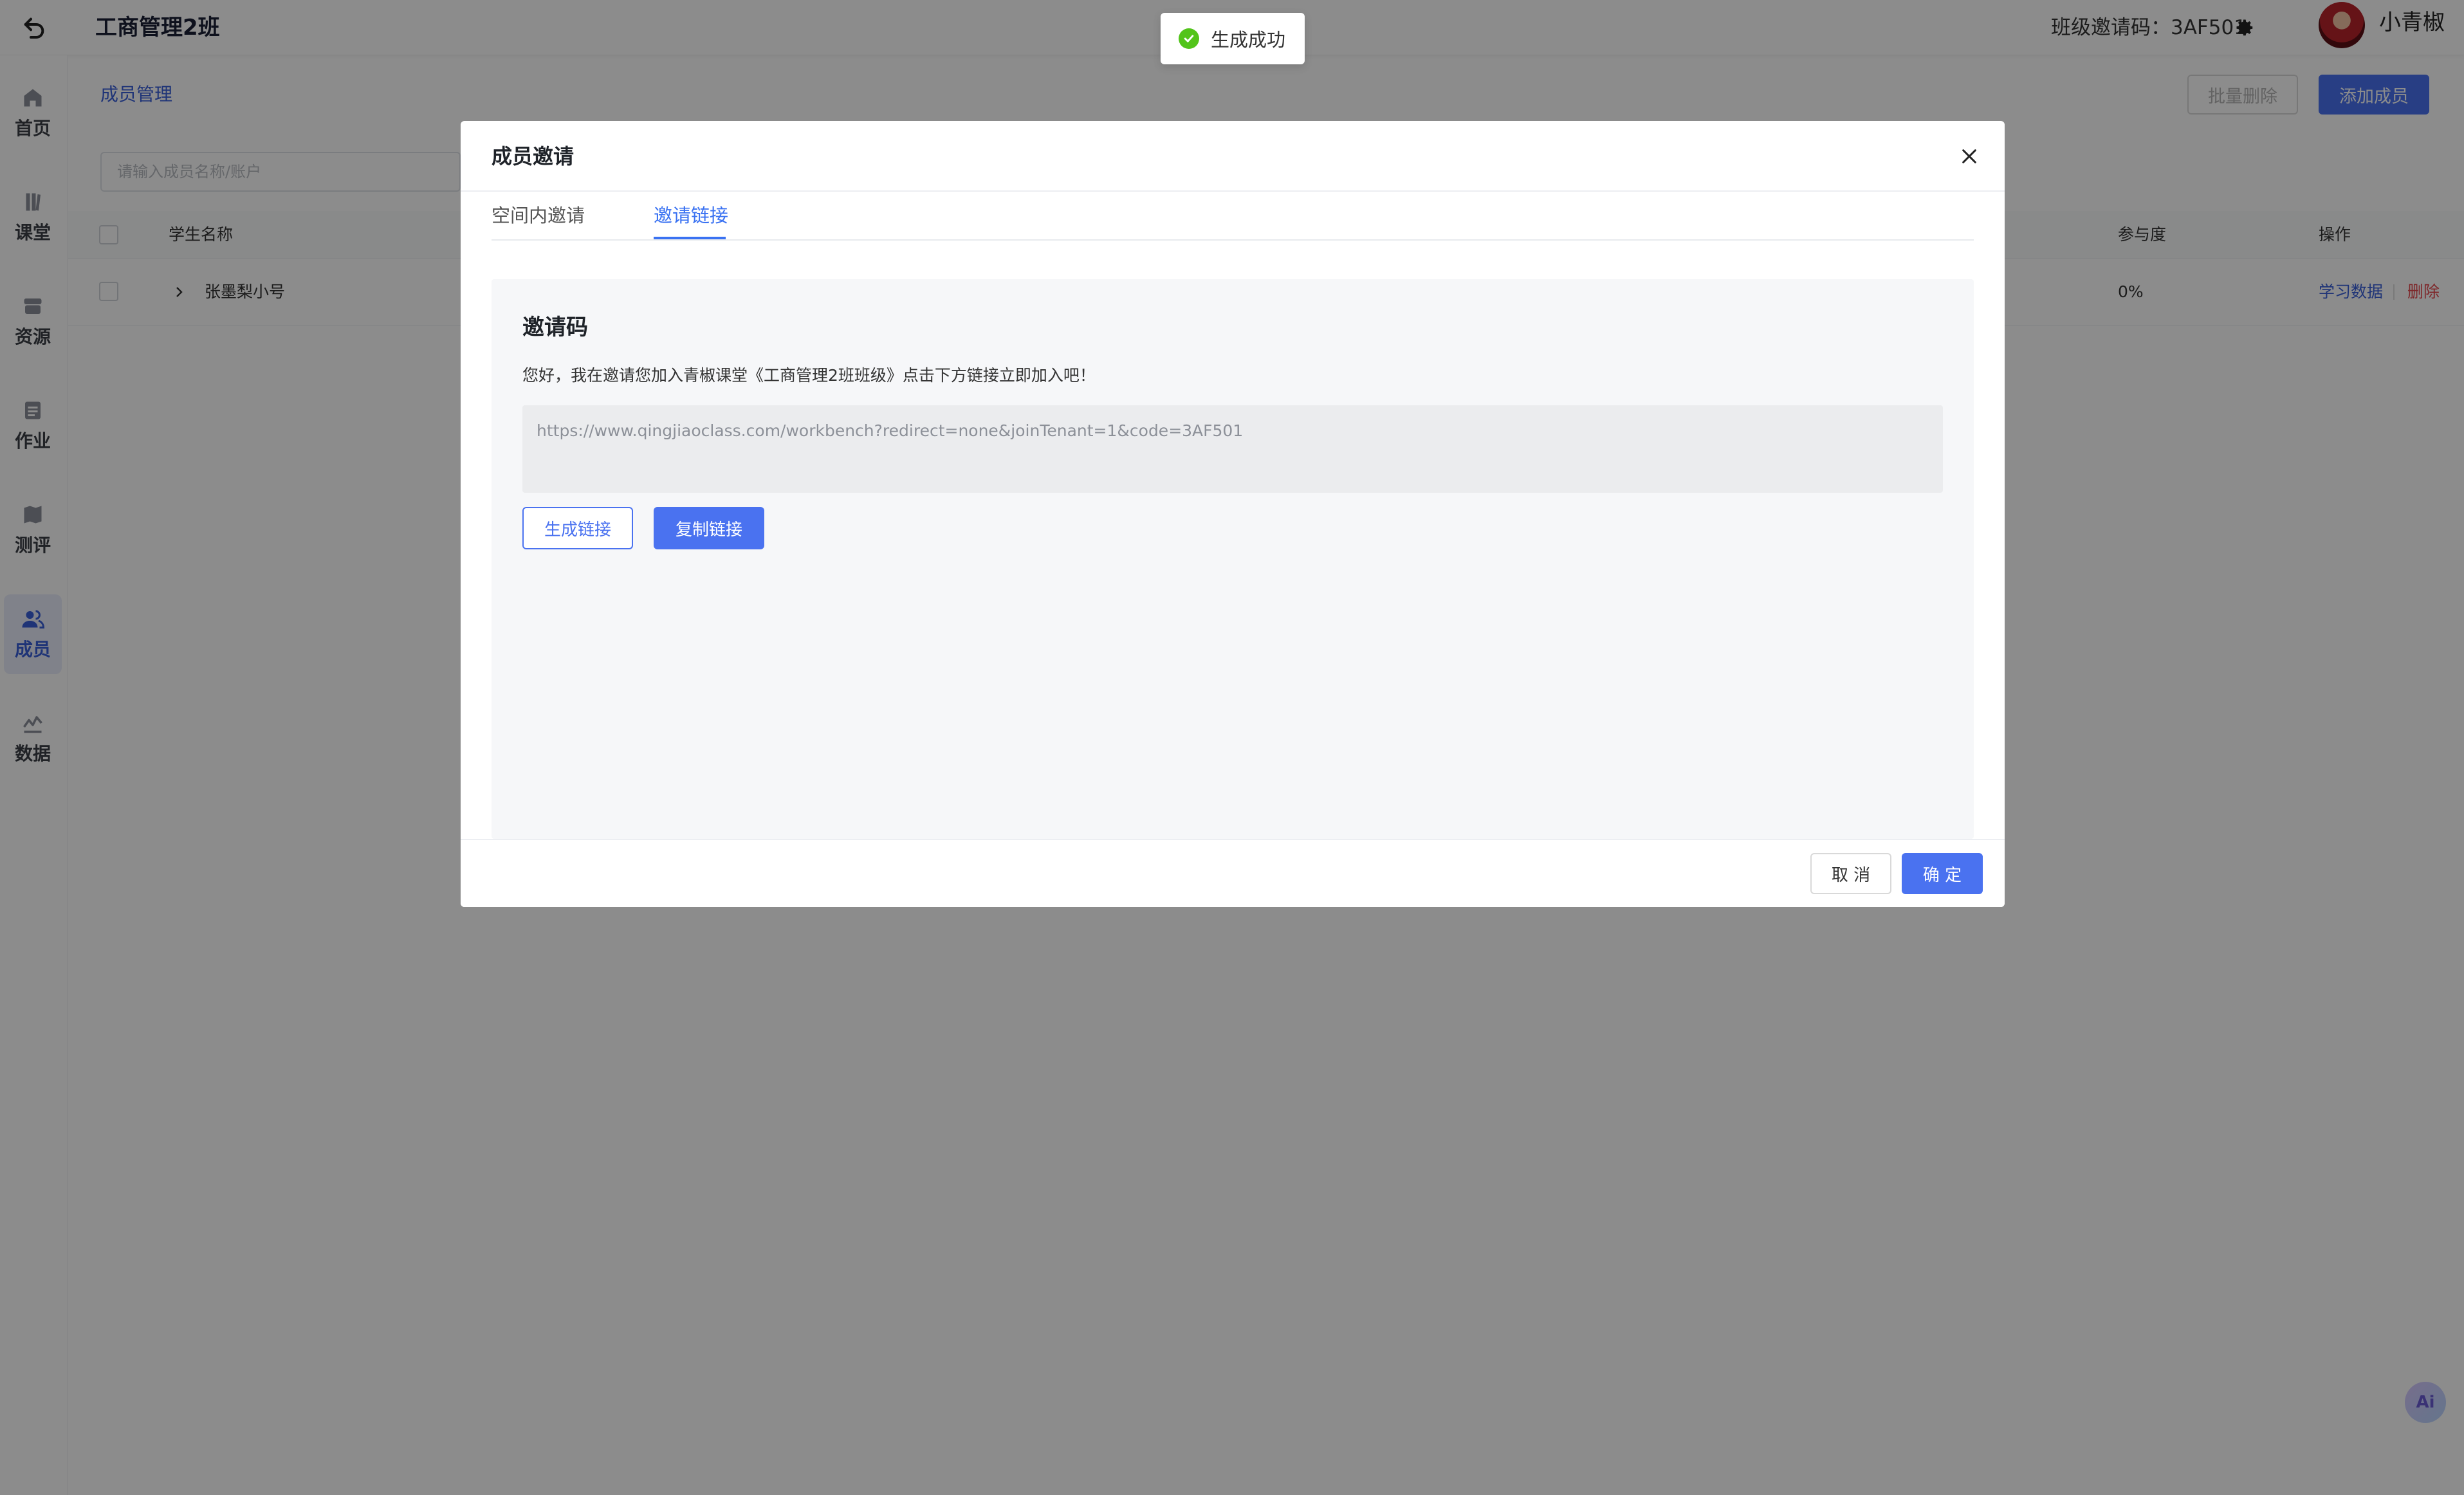  Describe the element at coordinates (538, 215) in the screenshot. I see `tab-in-space-invite: 空间内邀请` at that location.